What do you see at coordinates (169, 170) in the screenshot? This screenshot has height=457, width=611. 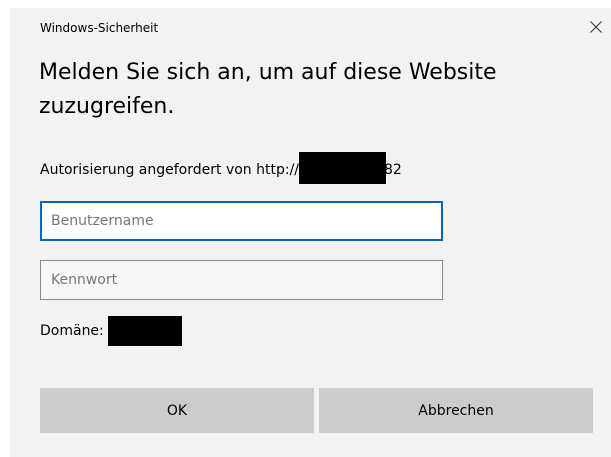 I see `auth-prefix: Autorisierung angefordert von http://` at bounding box center [169, 170].